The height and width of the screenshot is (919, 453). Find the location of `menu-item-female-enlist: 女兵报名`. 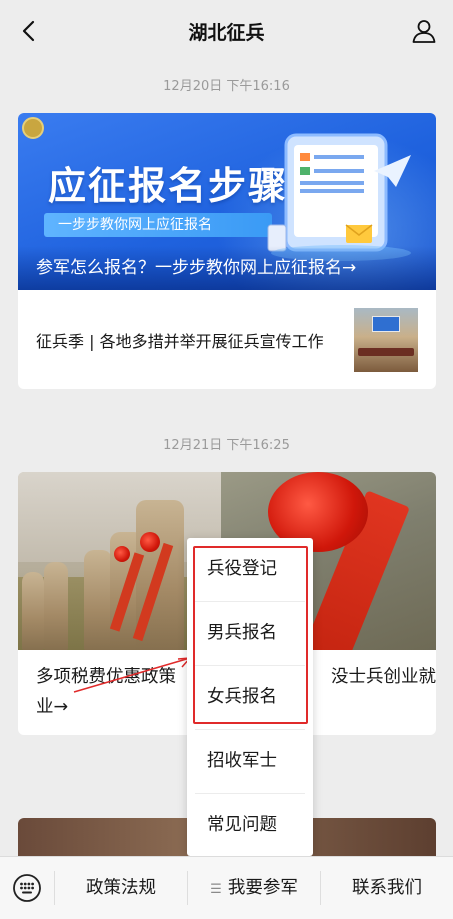

menu-item-female-enlist: 女兵报名 is located at coordinates (250, 697).